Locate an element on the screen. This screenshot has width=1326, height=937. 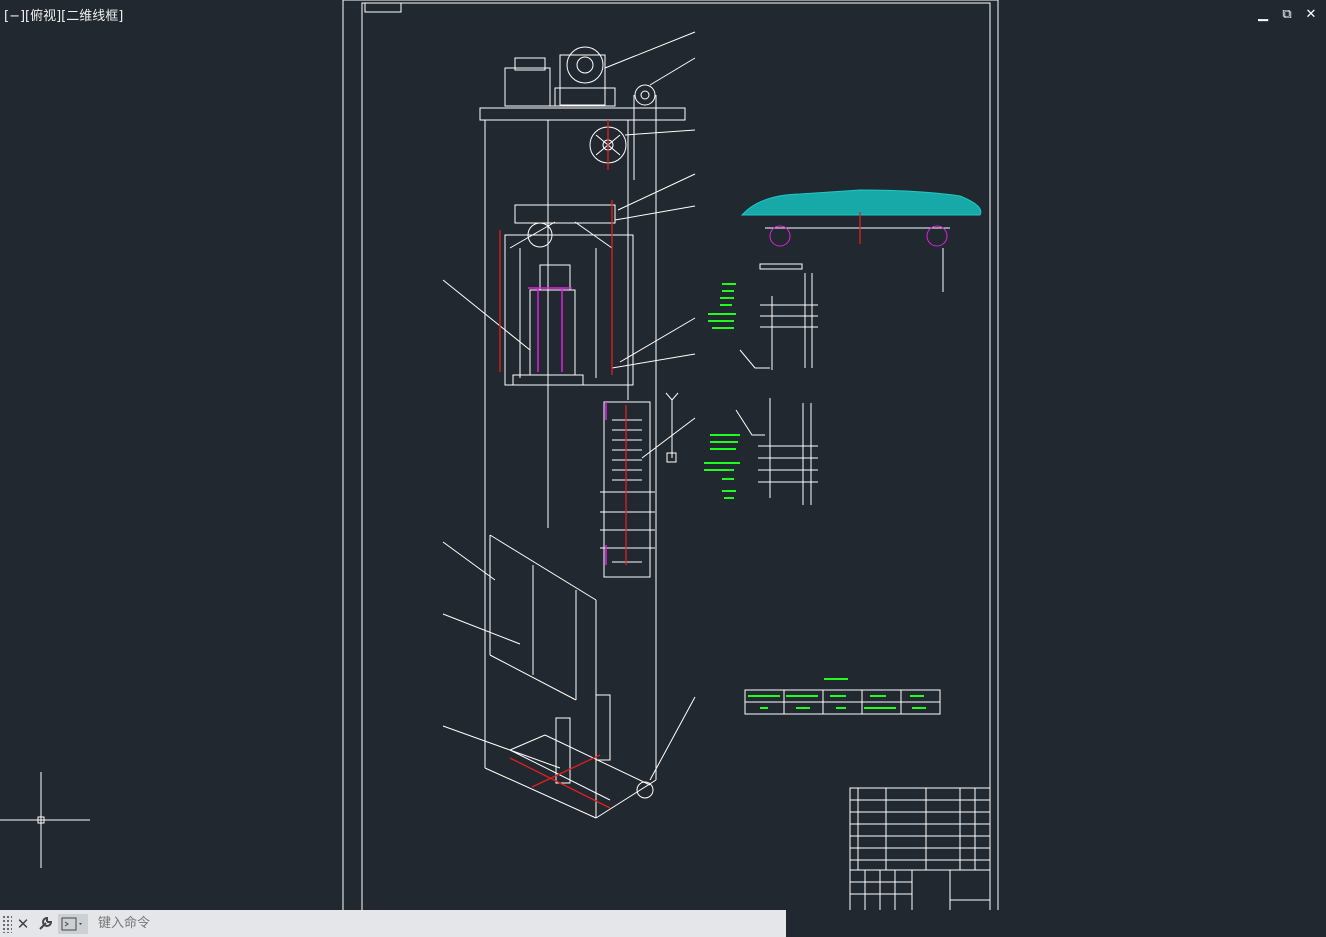
ucs-y-marker is located at coordinates (672, 427).